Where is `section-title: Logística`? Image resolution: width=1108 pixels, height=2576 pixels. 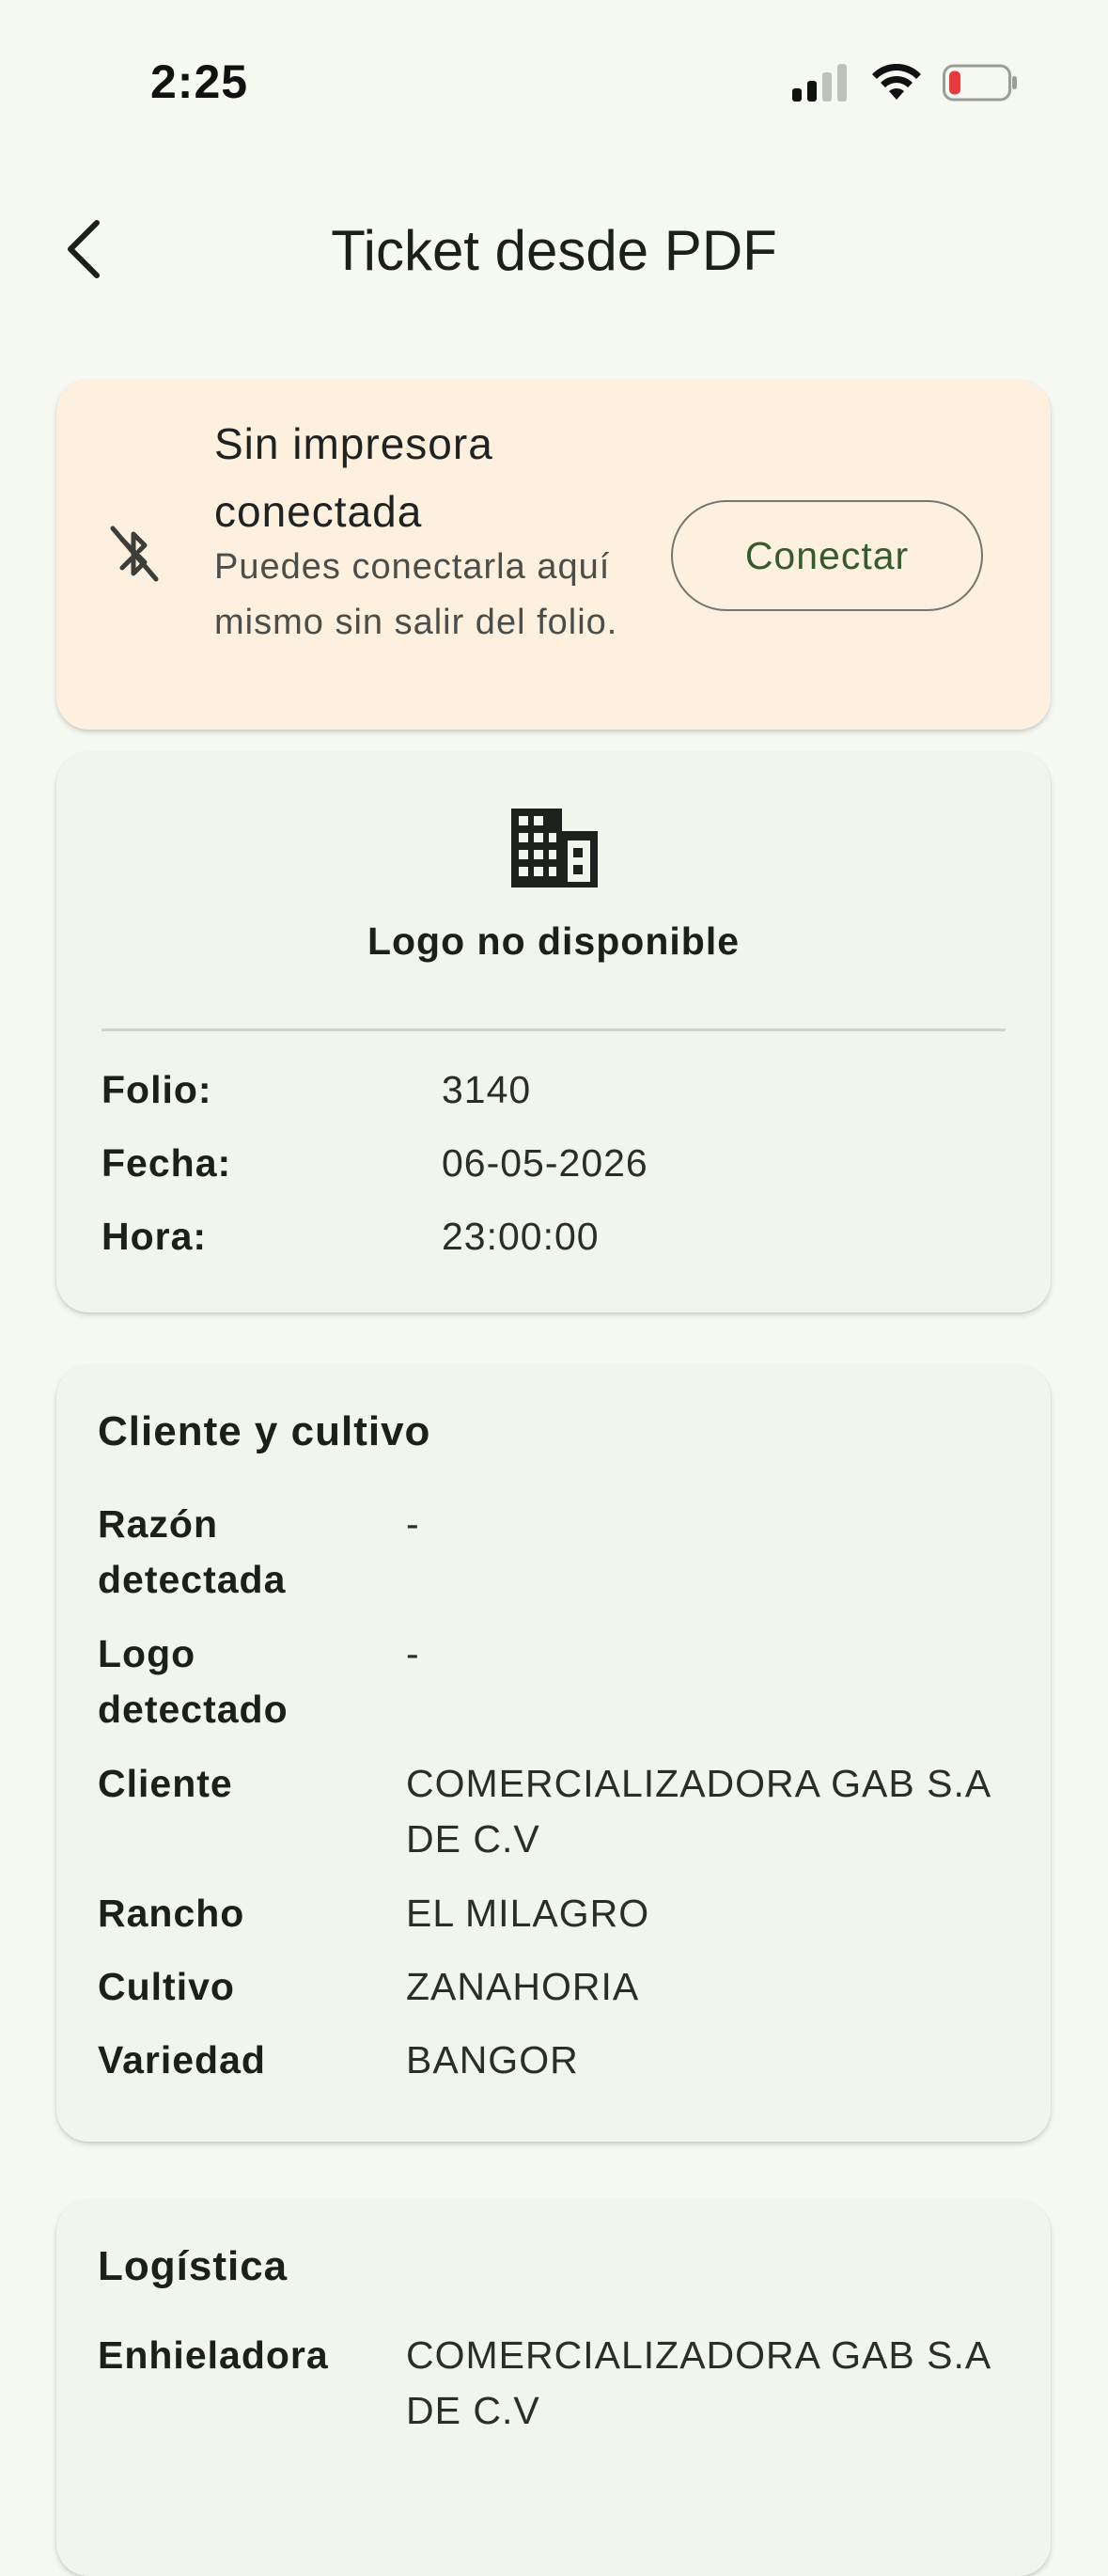 section-title: Logística is located at coordinates (193, 2266).